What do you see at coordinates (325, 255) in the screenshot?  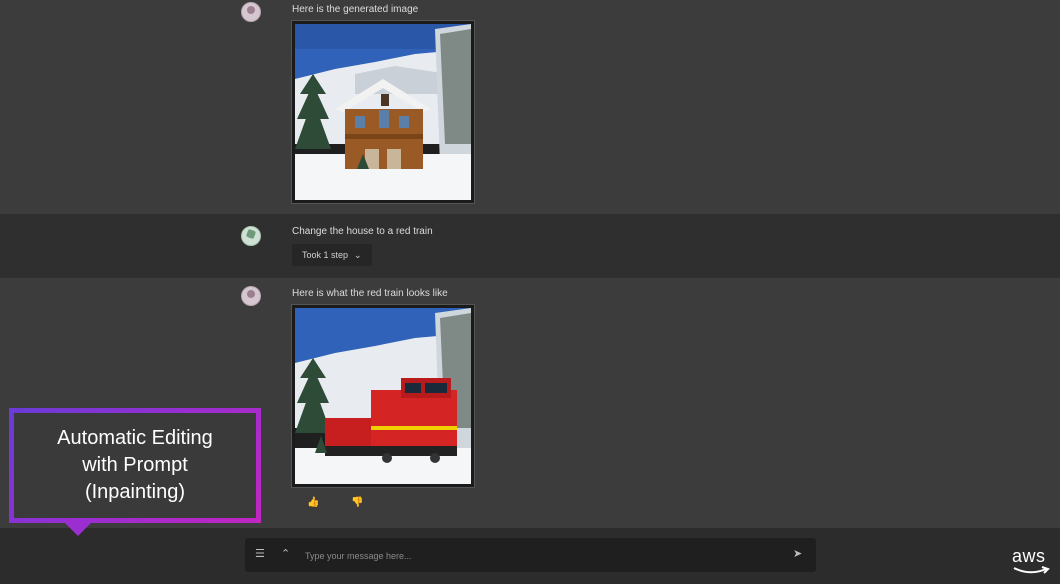 I see `step-label: Took 1 step` at bounding box center [325, 255].